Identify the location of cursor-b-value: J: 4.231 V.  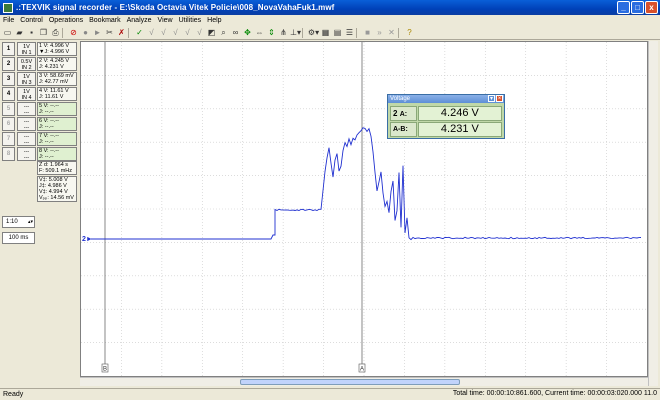
(51, 67).